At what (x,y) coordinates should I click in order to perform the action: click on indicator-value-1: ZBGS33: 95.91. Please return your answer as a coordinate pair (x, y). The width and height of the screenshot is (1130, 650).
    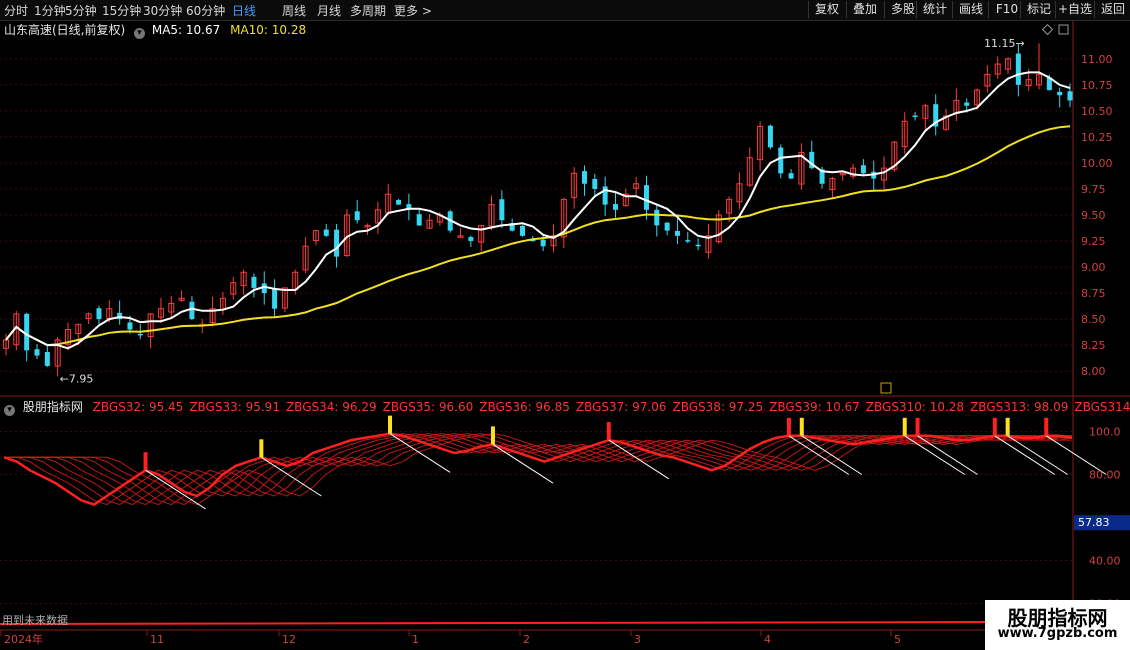
    Looking at the image, I should click on (234, 407).